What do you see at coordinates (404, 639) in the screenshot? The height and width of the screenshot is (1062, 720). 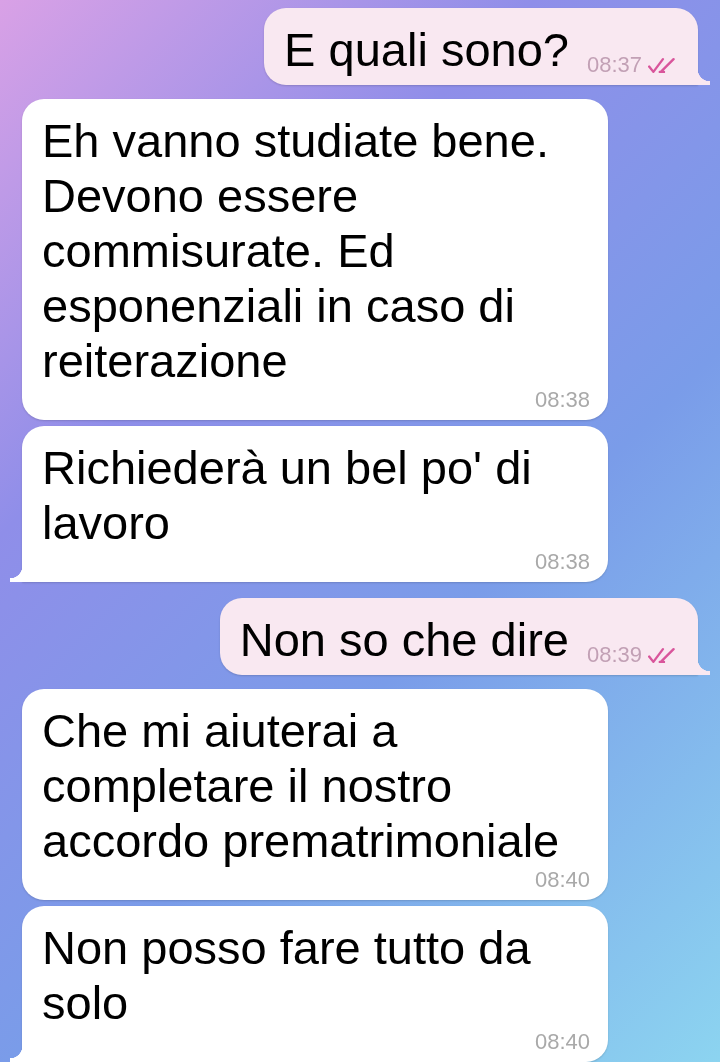 I see `message-text: Non so che dire` at bounding box center [404, 639].